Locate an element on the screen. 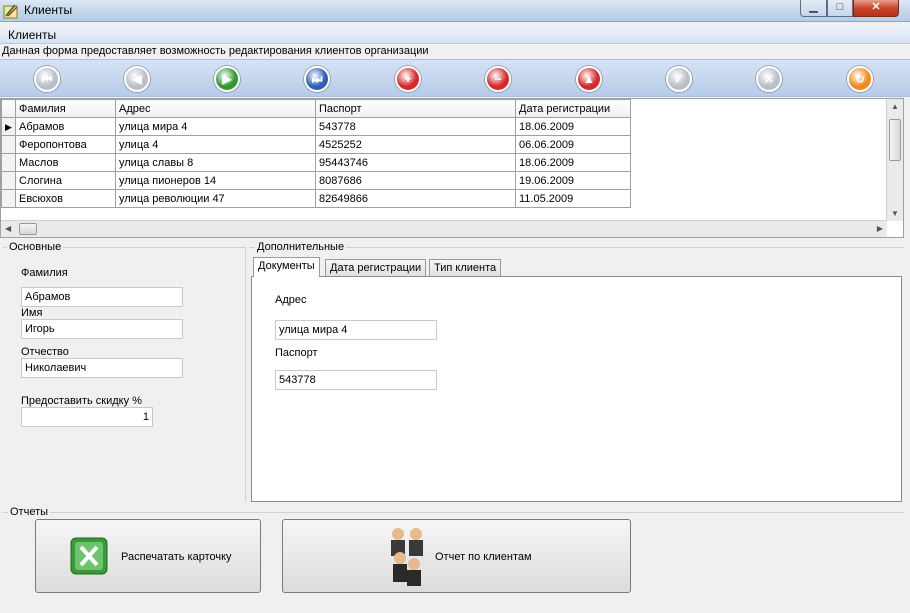  table-header-row: Фамилия Адрес Паспорт Дата регистрации is located at coordinates (316, 108).